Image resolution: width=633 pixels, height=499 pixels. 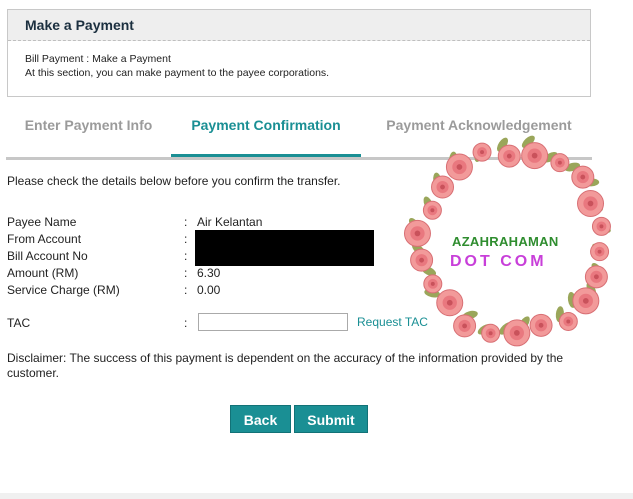 What do you see at coordinates (331, 419) in the screenshot?
I see `submit-button: Submit` at bounding box center [331, 419].